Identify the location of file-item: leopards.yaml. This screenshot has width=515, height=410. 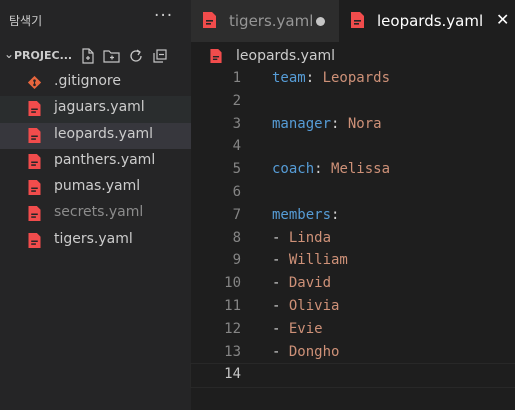
(95, 135).